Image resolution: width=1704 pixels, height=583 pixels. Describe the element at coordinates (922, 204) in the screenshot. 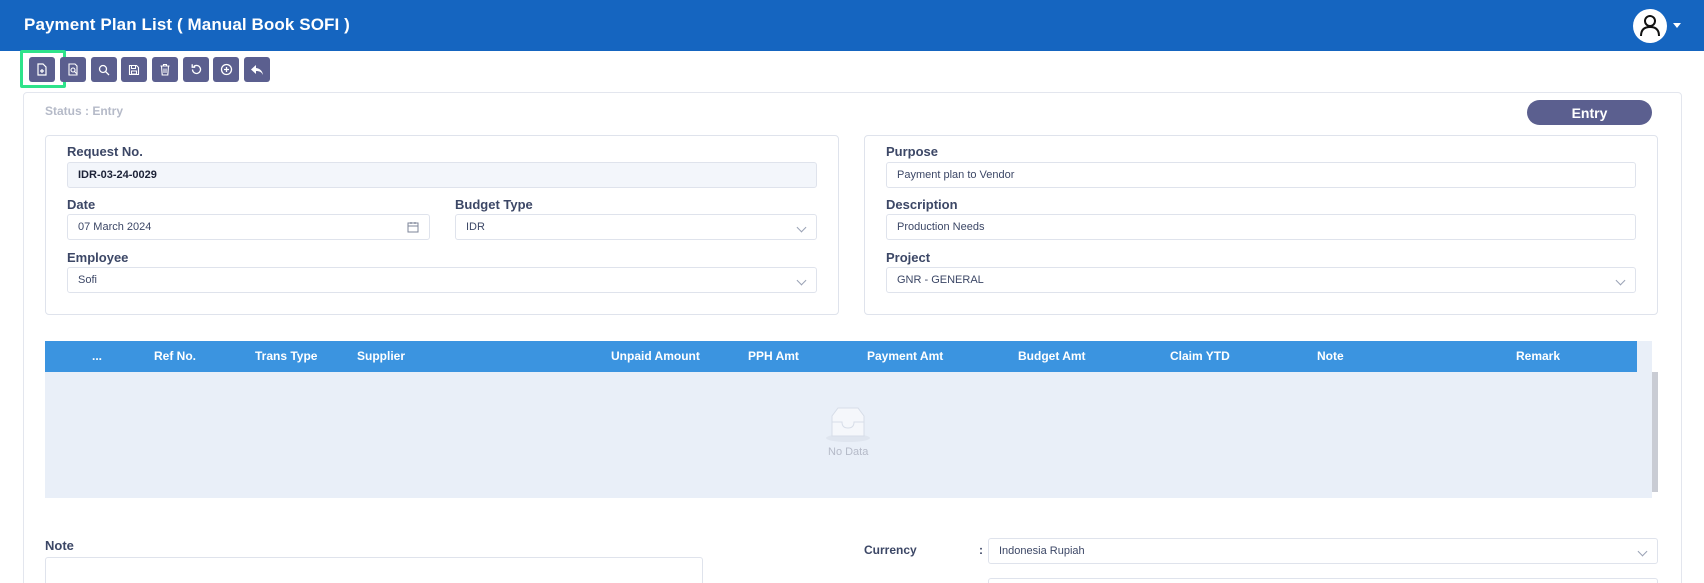

I see `description-label: Description` at that location.